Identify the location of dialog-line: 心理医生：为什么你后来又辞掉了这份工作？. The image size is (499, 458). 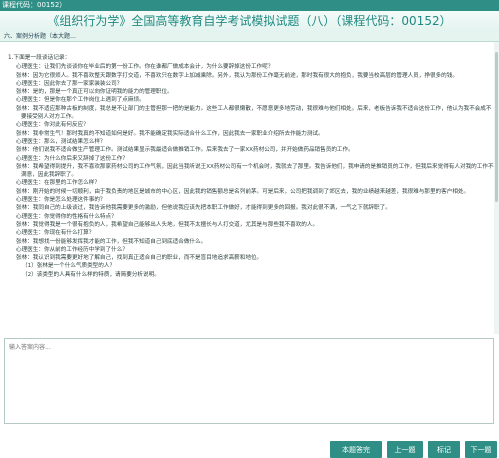
(72, 158).